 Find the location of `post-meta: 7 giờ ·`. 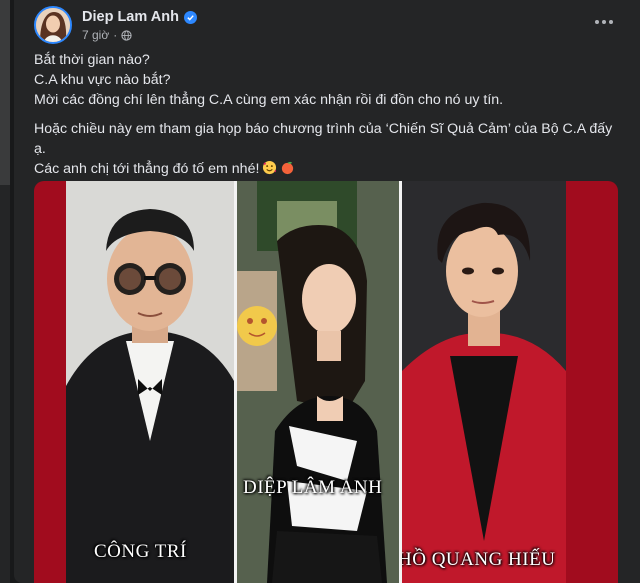

post-meta: 7 giờ · is located at coordinates (107, 35).